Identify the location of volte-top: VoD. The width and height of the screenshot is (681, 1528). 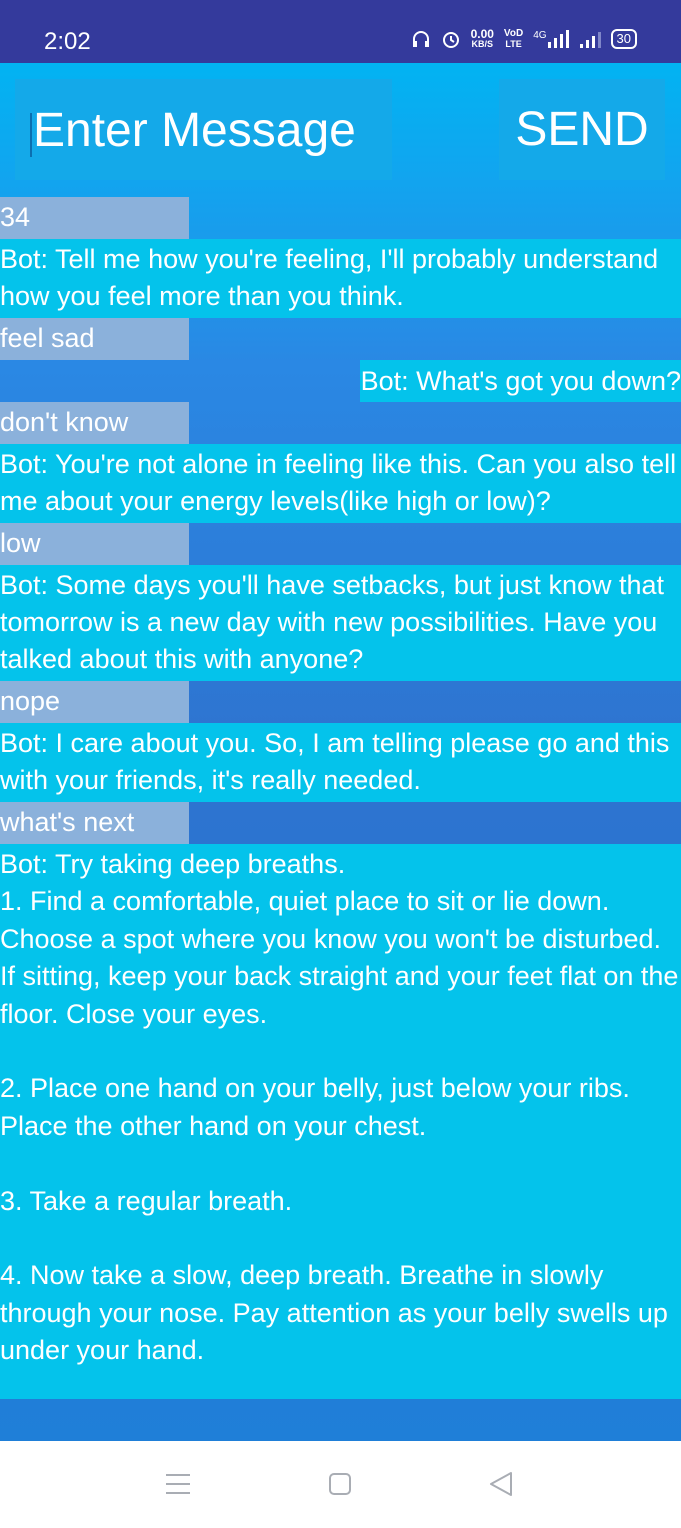
(513, 33).